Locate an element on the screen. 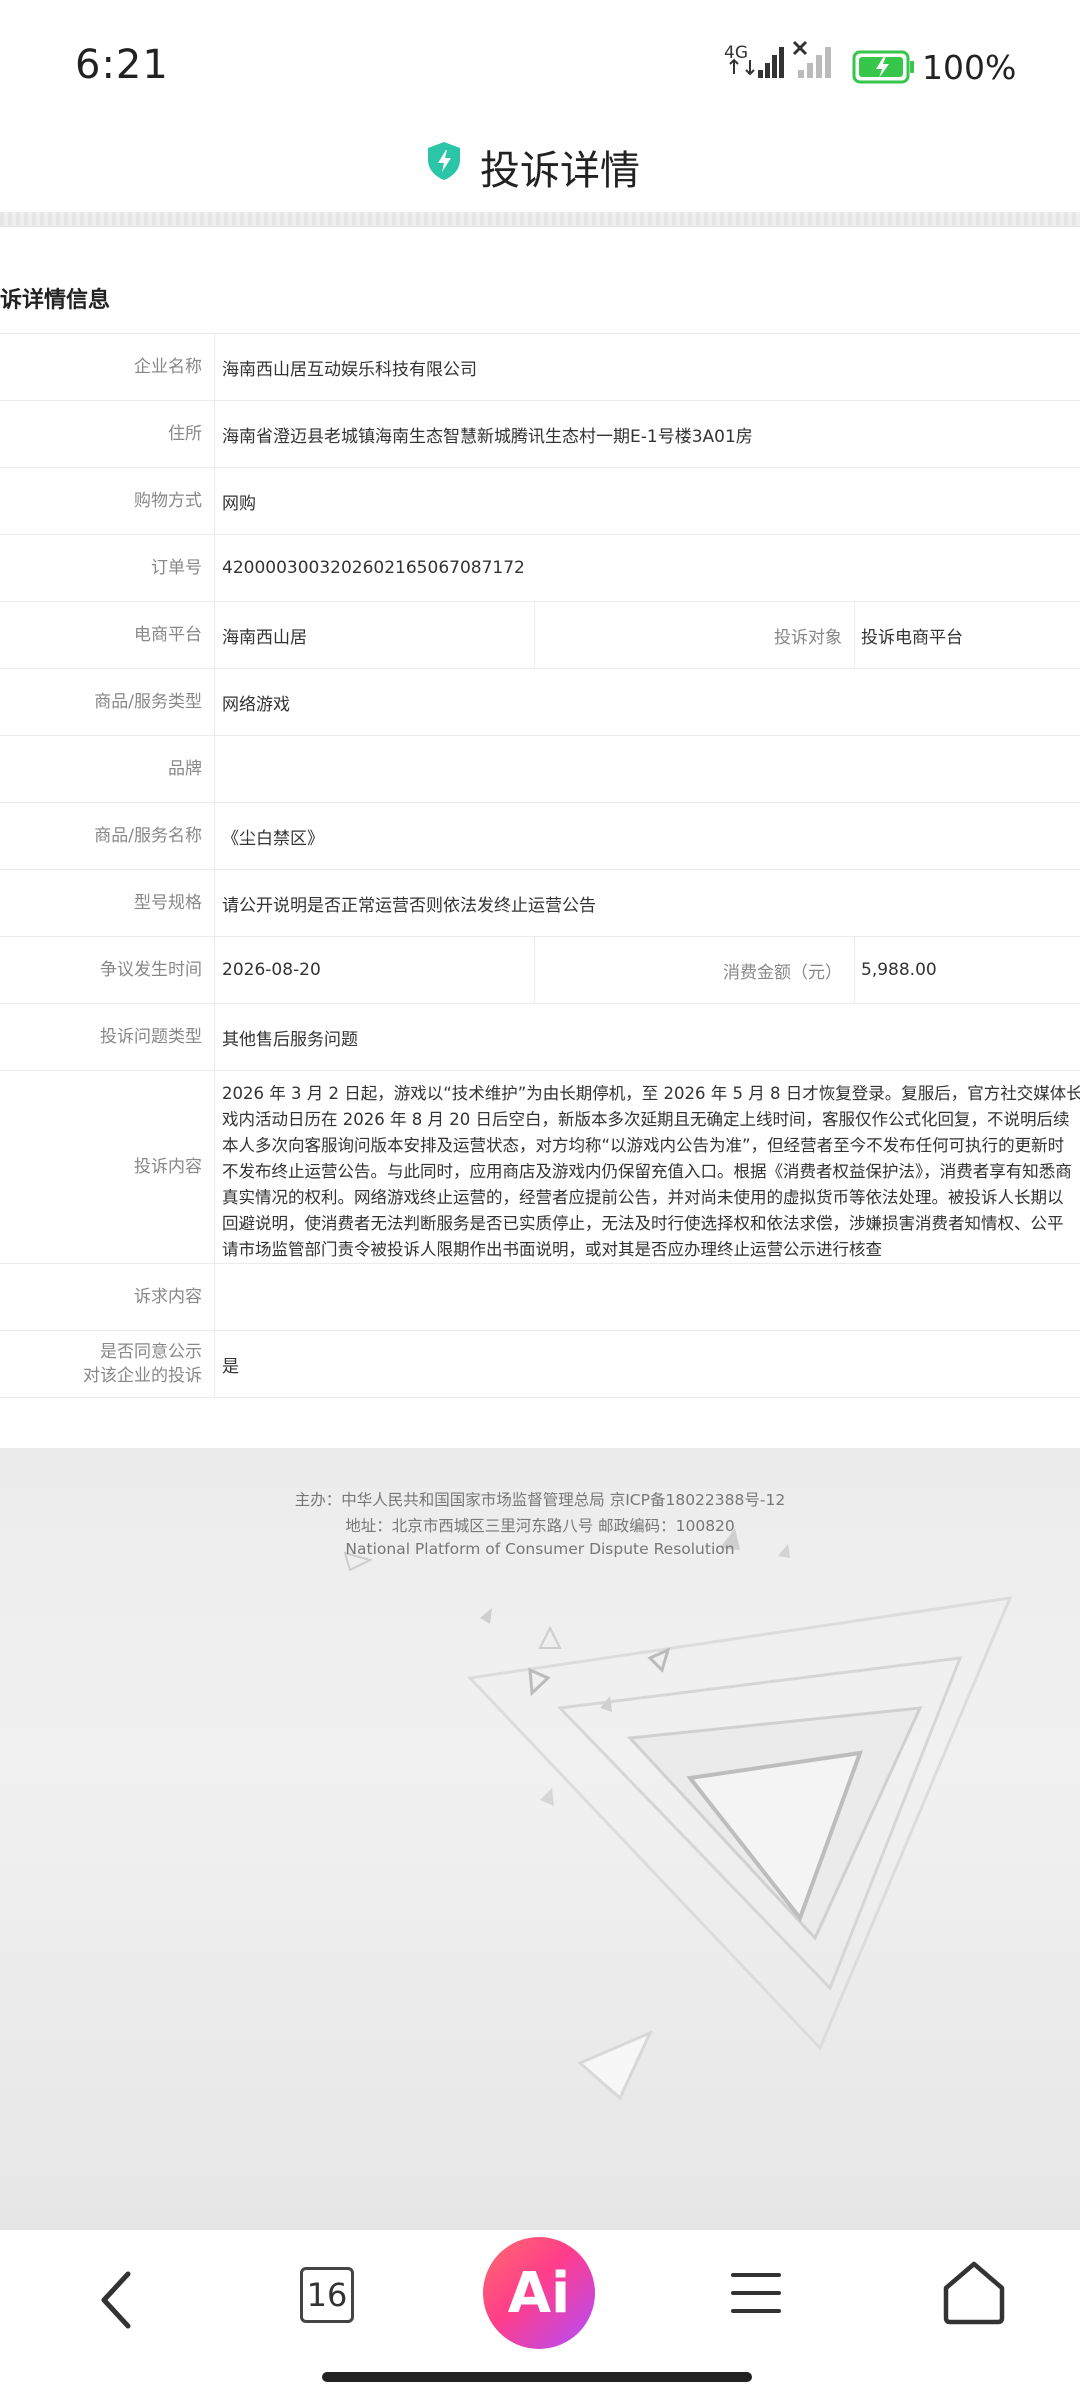  table-row-address: 住所 海南省澄迈县老城镇海南生态智慧新城腾讯生态村一期E-1号楼3A01房 is located at coordinates (540, 433).